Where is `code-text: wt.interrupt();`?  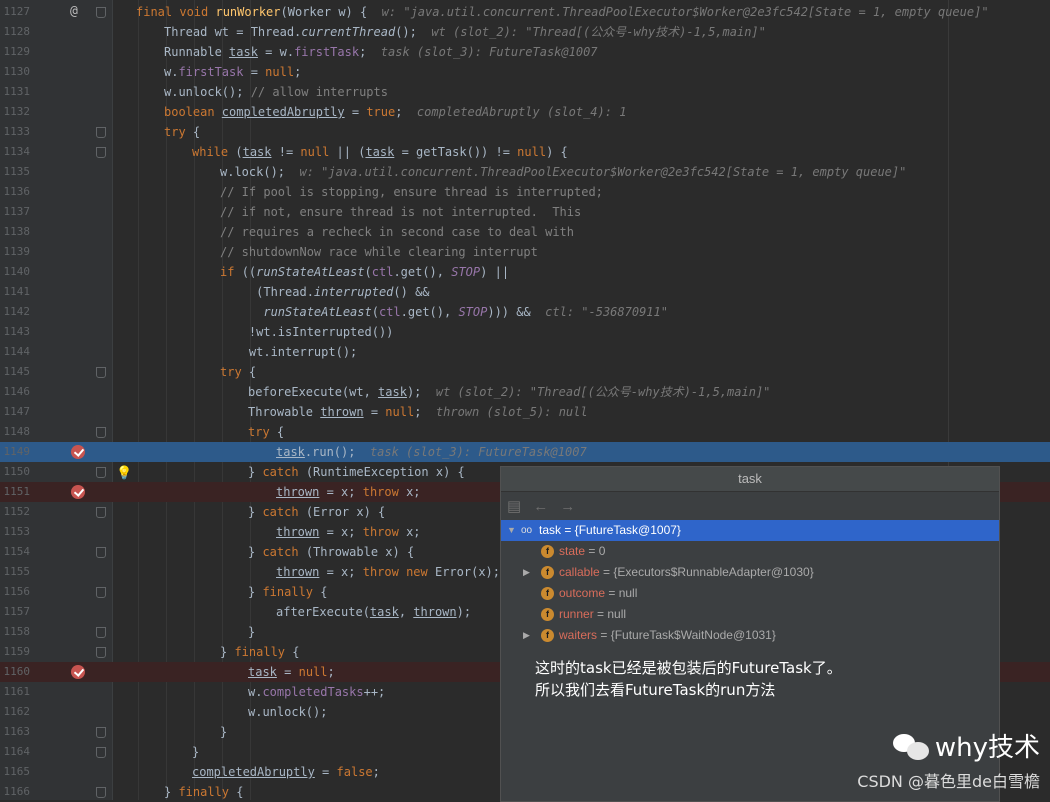 code-text: wt.interrupt(); is located at coordinates (289, 352).